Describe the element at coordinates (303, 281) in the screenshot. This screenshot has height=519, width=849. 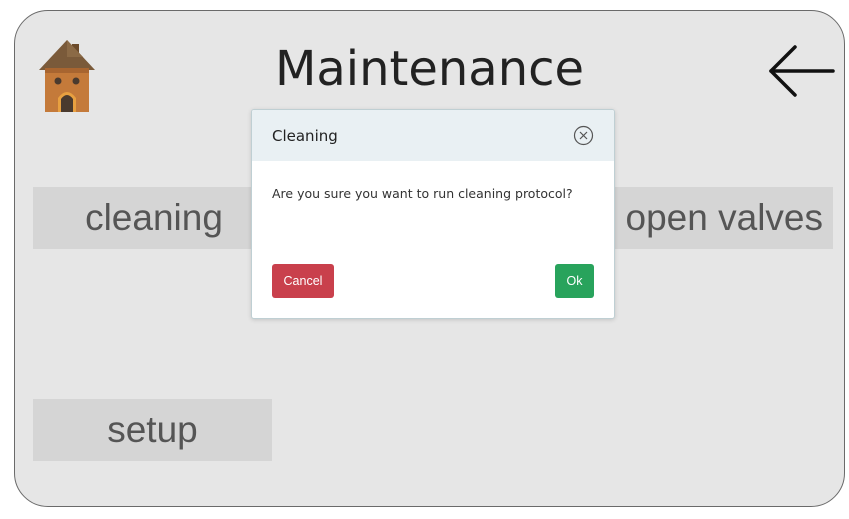
I see `cancel-button: Cancel` at that location.